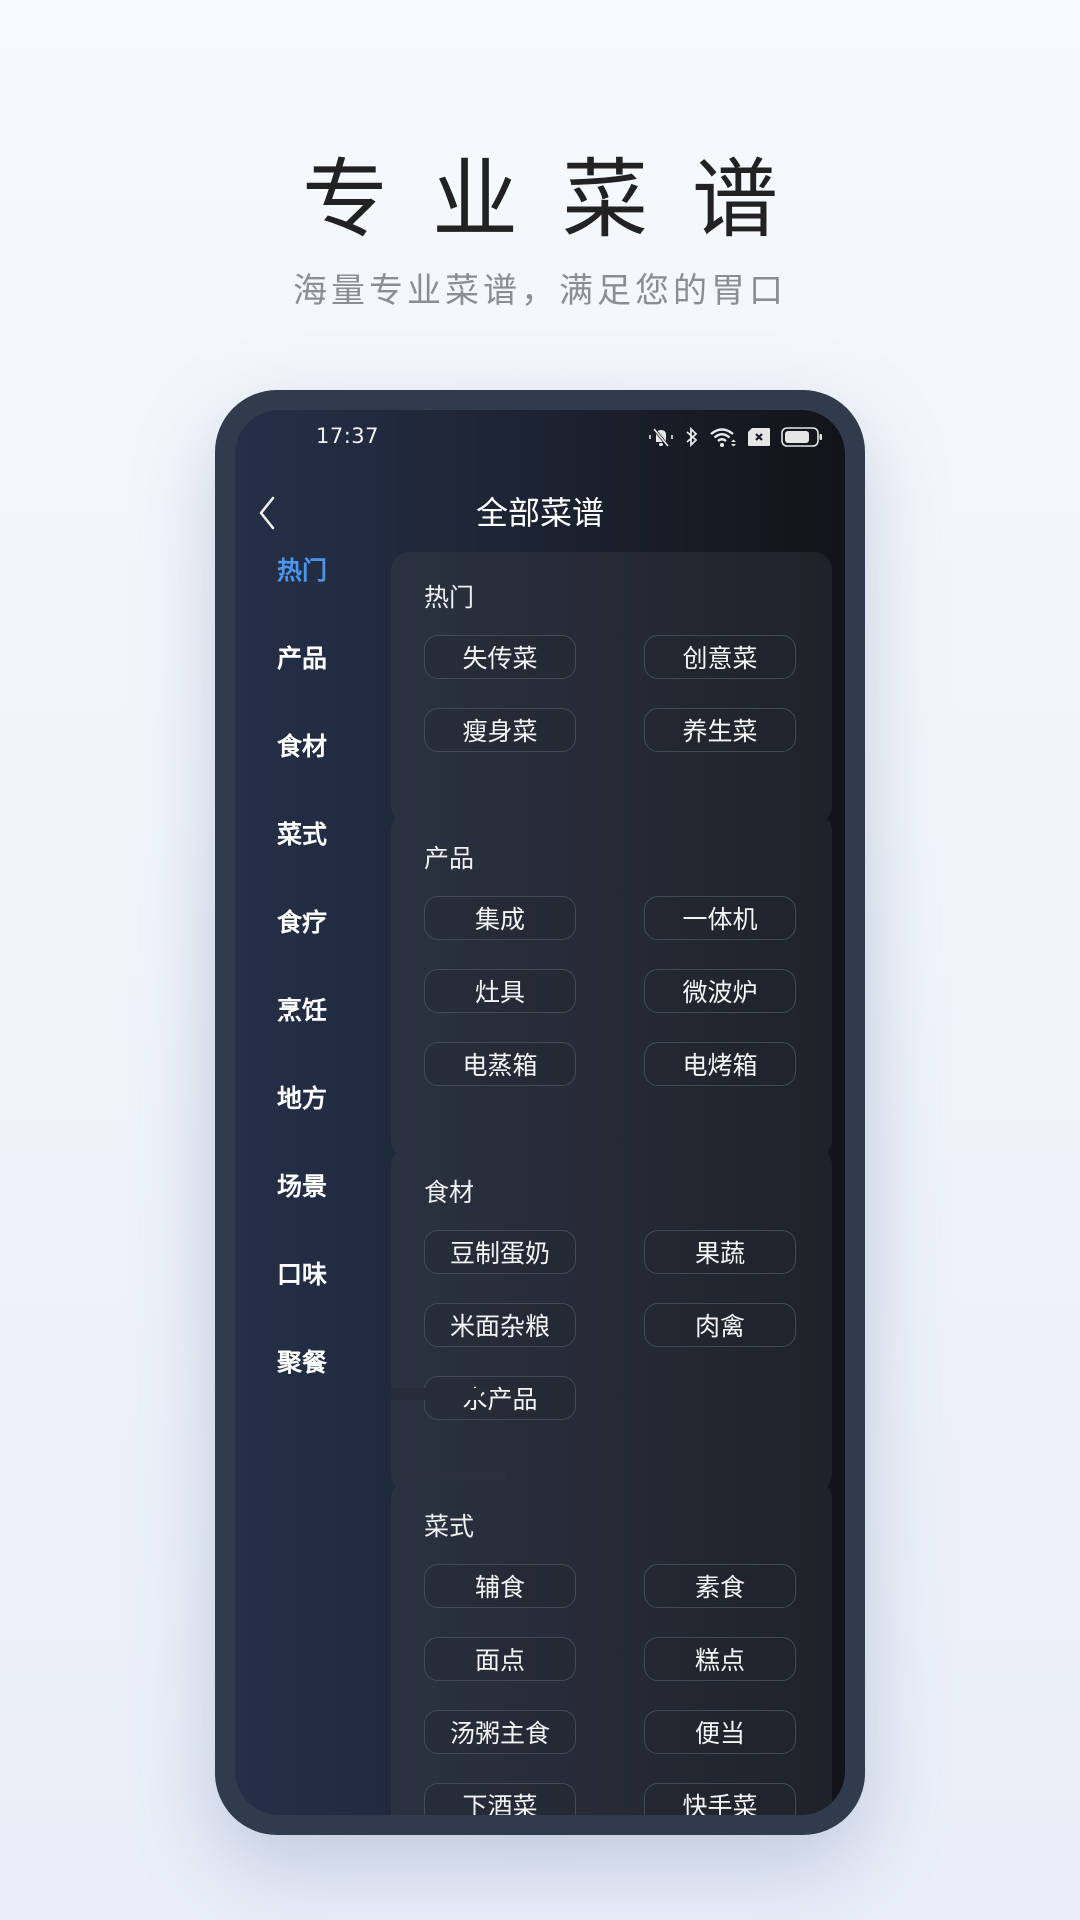 Image resolution: width=1080 pixels, height=1920 pixels. What do you see at coordinates (348, 436) in the screenshot?
I see `status-time: 17:37` at bounding box center [348, 436].